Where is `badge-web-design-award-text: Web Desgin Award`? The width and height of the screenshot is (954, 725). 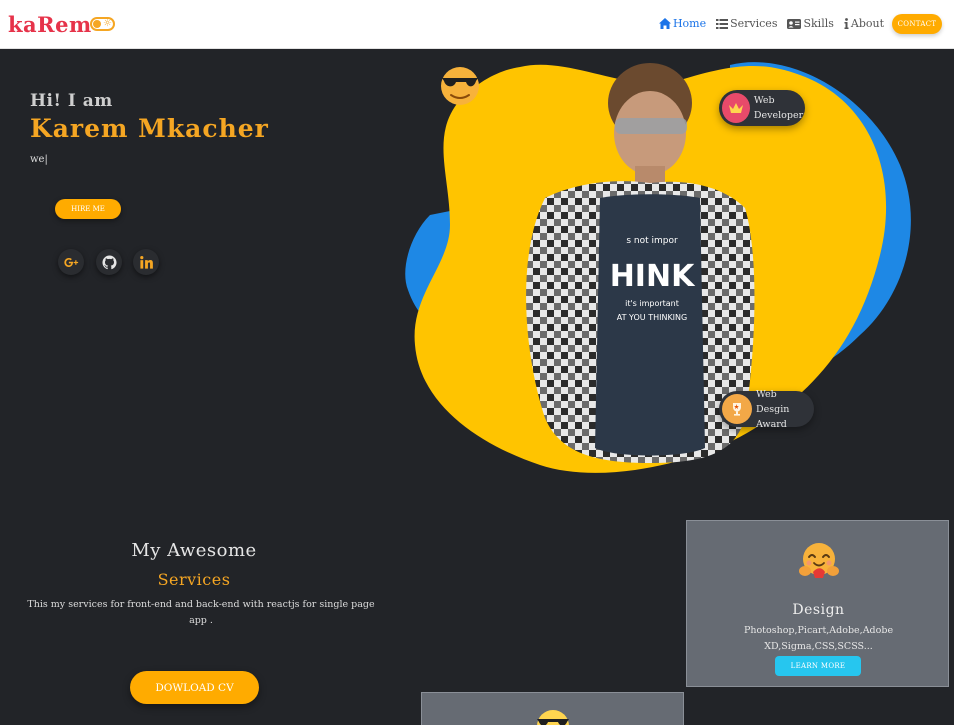
badge-web-design-award-text: Web Desgin Award is located at coordinates (773, 409).